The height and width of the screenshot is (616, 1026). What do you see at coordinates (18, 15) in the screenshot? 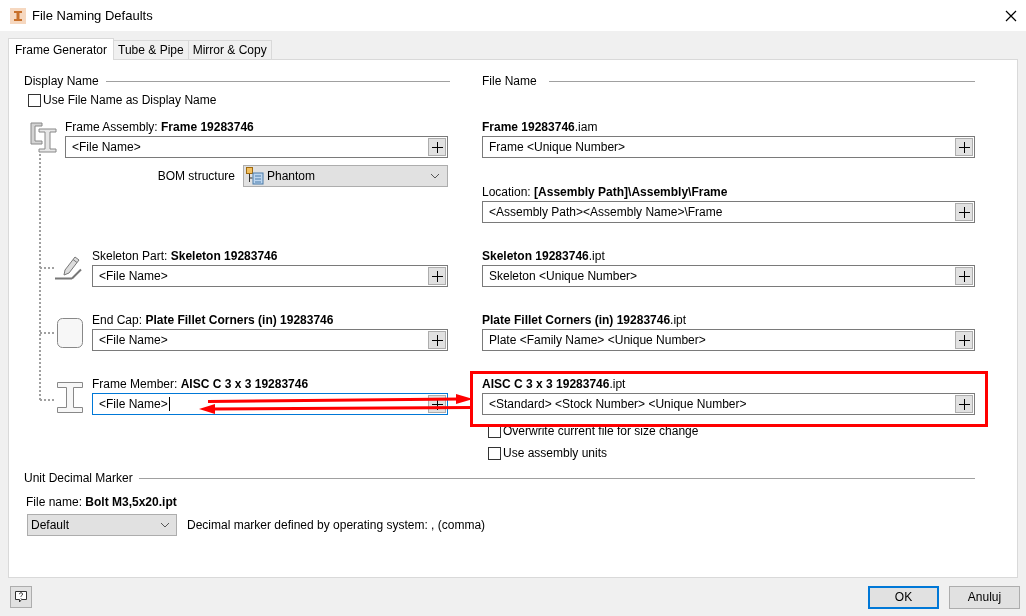
I see `app-icon` at bounding box center [18, 15].